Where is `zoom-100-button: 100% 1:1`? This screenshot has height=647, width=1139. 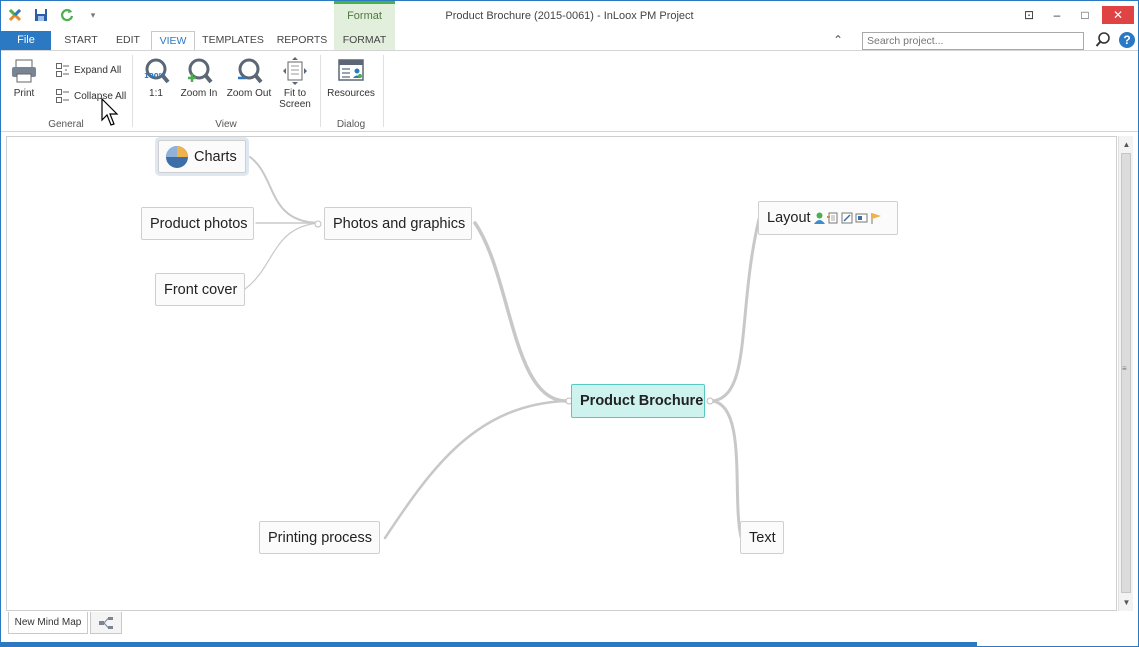 zoom-100-button: 100% 1:1 is located at coordinates (156, 78).